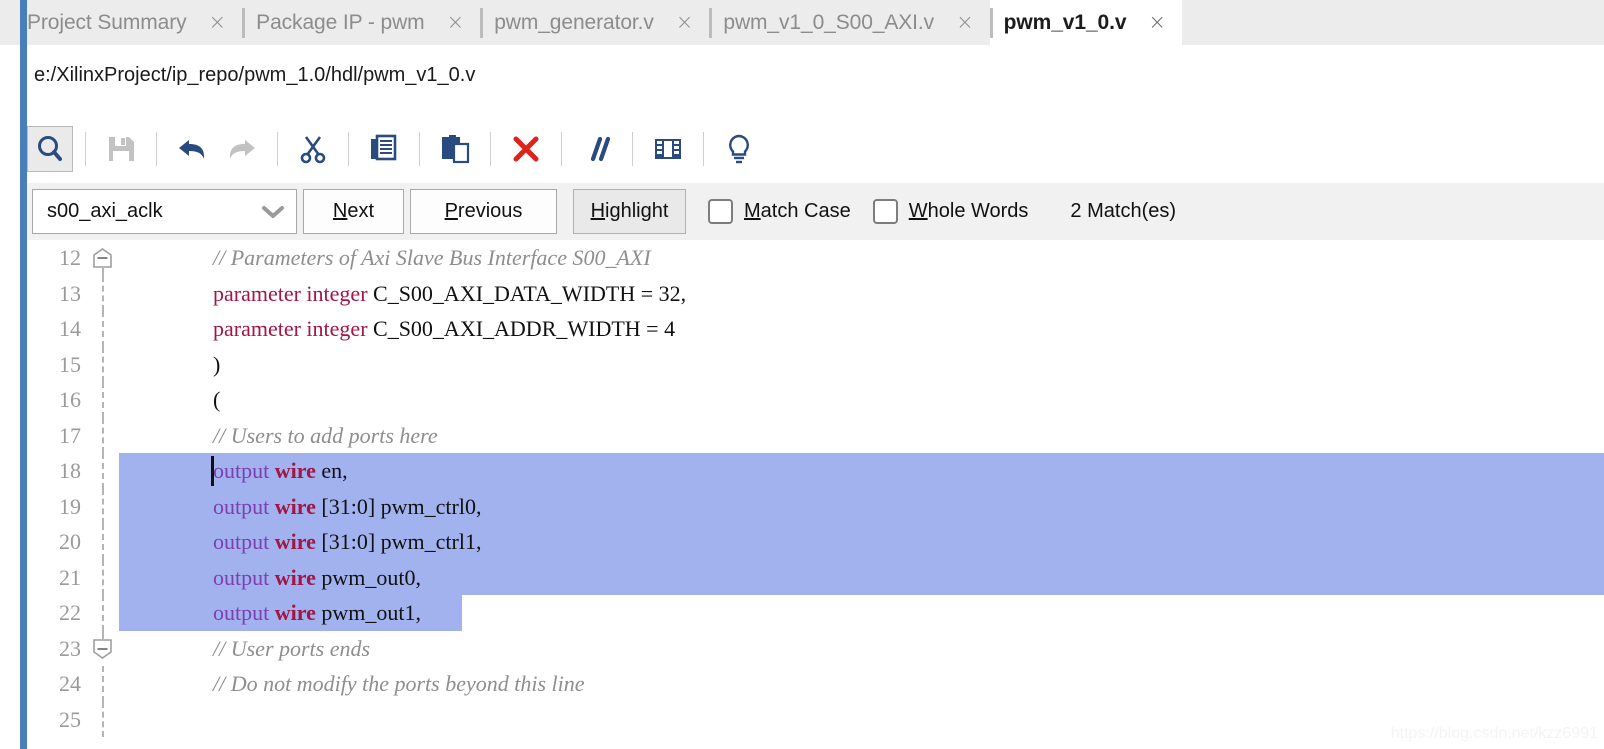 Image resolution: width=1604 pixels, height=749 pixels. What do you see at coordinates (861, 613) in the screenshot?
I see `code-line-text: output wire pwm_out1,` at bounding box center [861, 613].